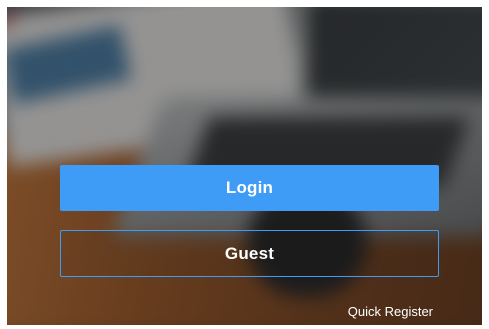  What do you see at coordinates (390, 311) in the screenshot?
I see `quick-register-link: Quick Register` at bounding box center [390, 311].